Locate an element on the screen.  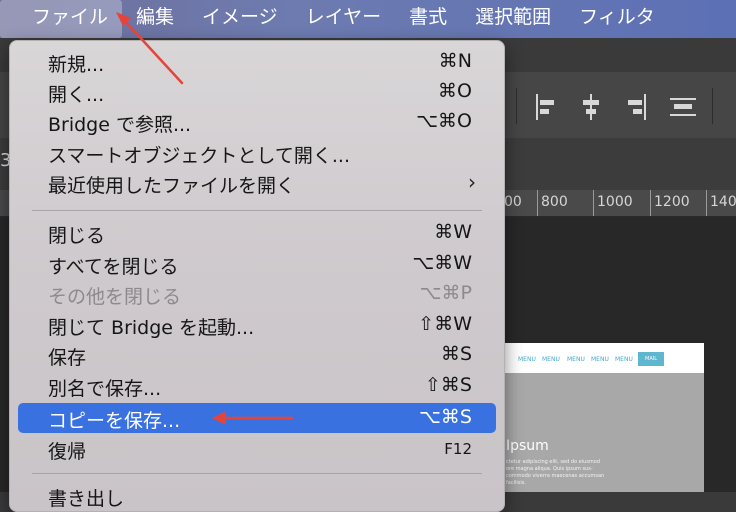
menu-item-revert: 復帰 F12 is located at coordinates (257, 449).